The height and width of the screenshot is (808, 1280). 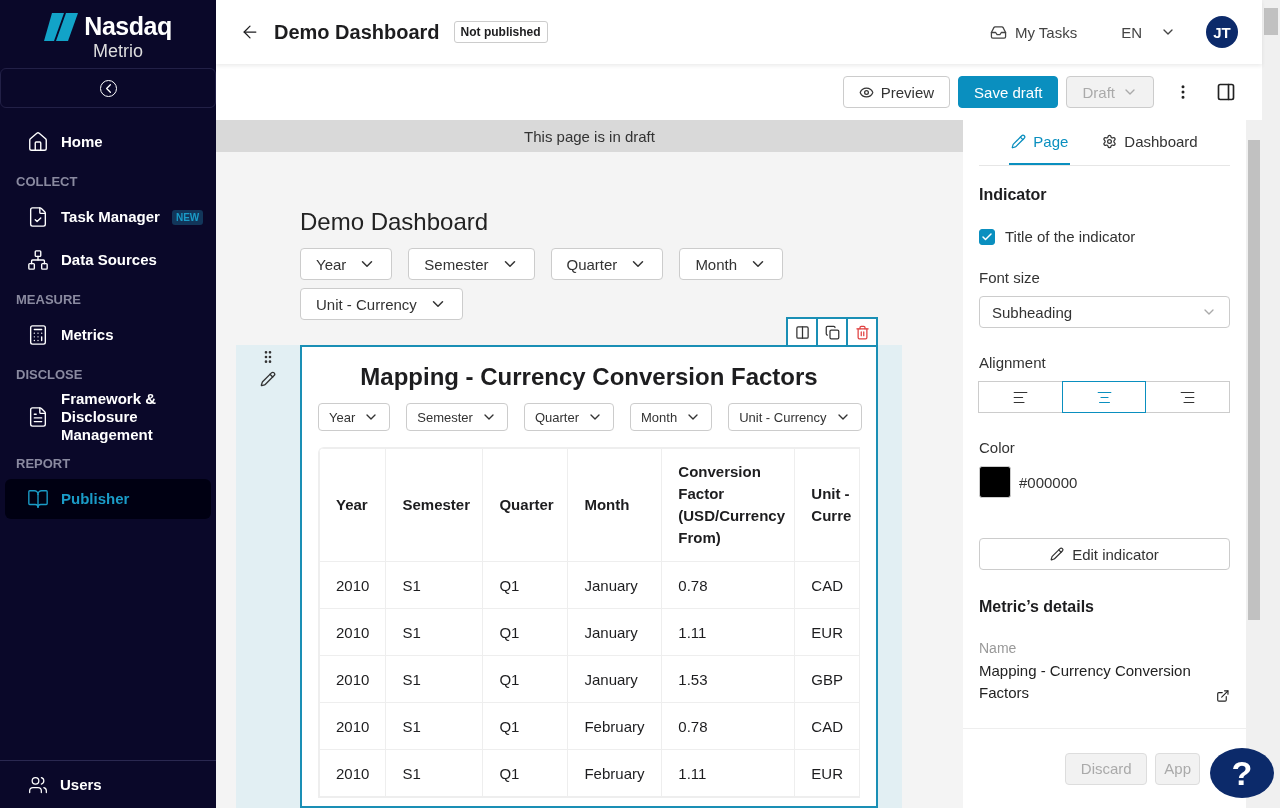 I want to click on table-cell: 1.53, so click(x=728, y=679).